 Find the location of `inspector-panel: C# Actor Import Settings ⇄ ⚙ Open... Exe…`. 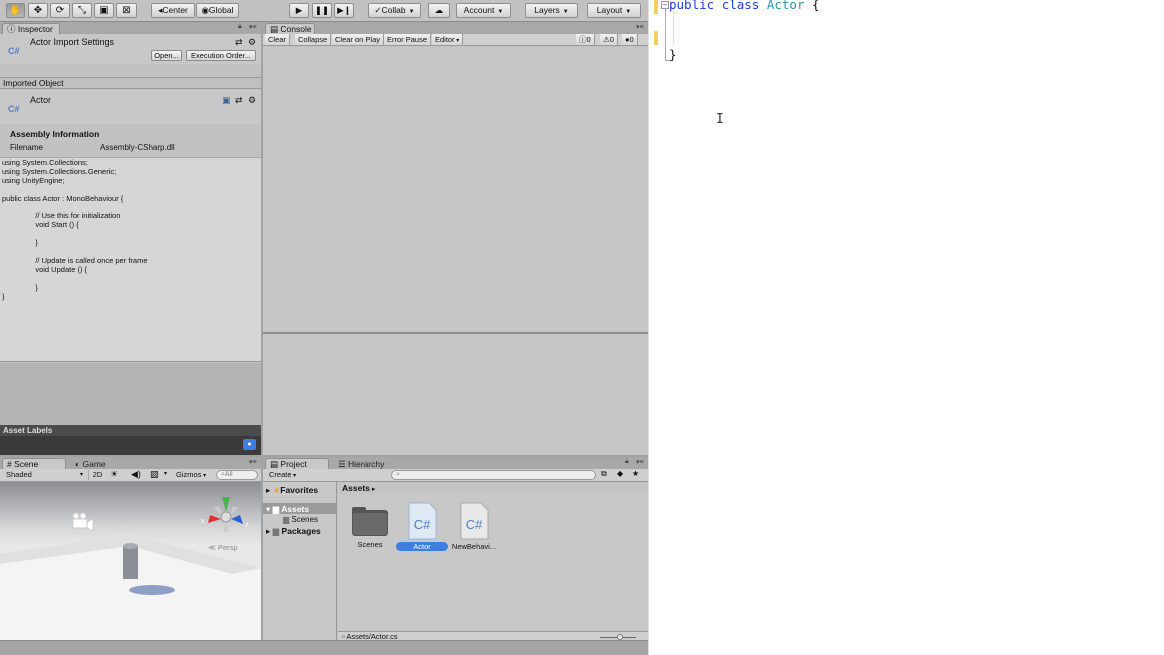

inspector-panel: C# Actor Import Settings ⇄ ⚙ Open... Exe… is located at coordinates (130, 244).